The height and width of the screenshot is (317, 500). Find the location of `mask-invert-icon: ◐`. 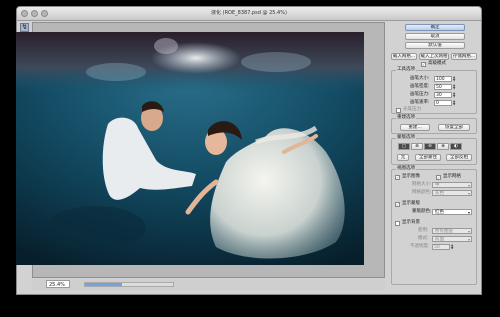

mask-invert-icon: ◐ is located at coordinates (456, 146).